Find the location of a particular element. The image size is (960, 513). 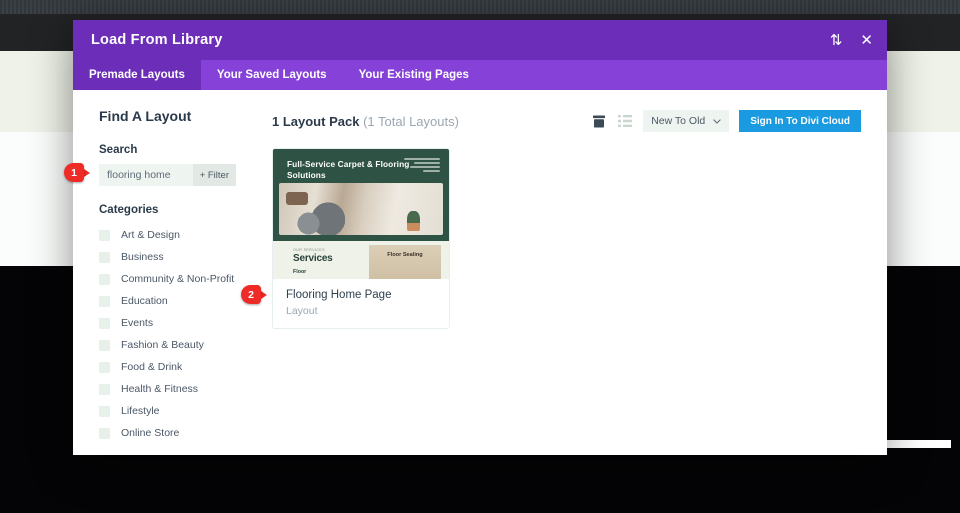

category-label: Lifestyle is located at coordinates (140, 411).